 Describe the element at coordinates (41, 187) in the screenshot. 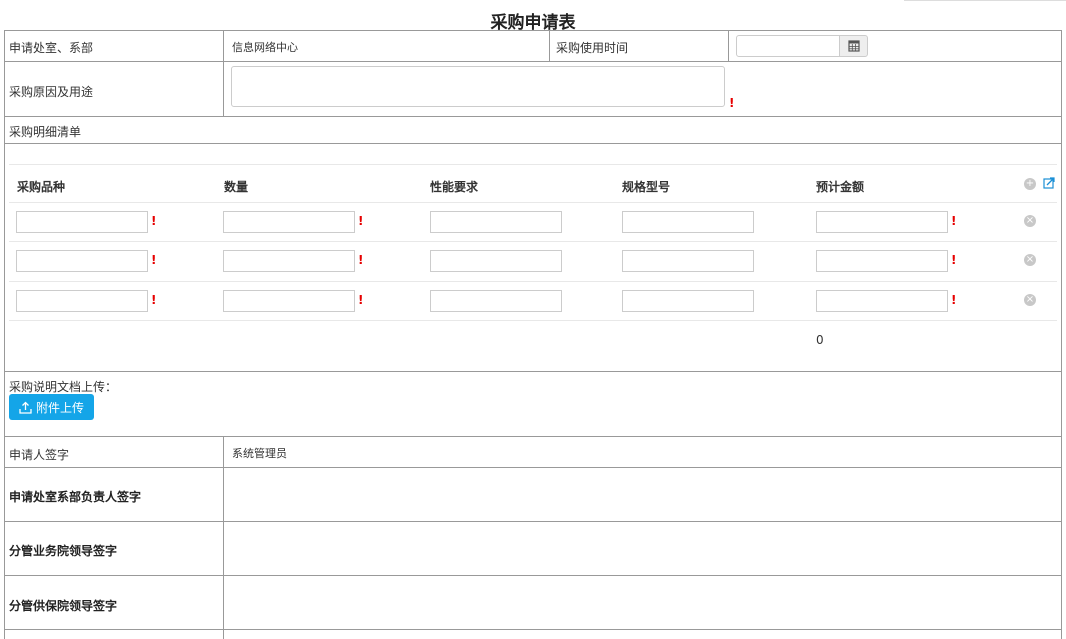

I see `col-header-item: 采购品种` at that location.